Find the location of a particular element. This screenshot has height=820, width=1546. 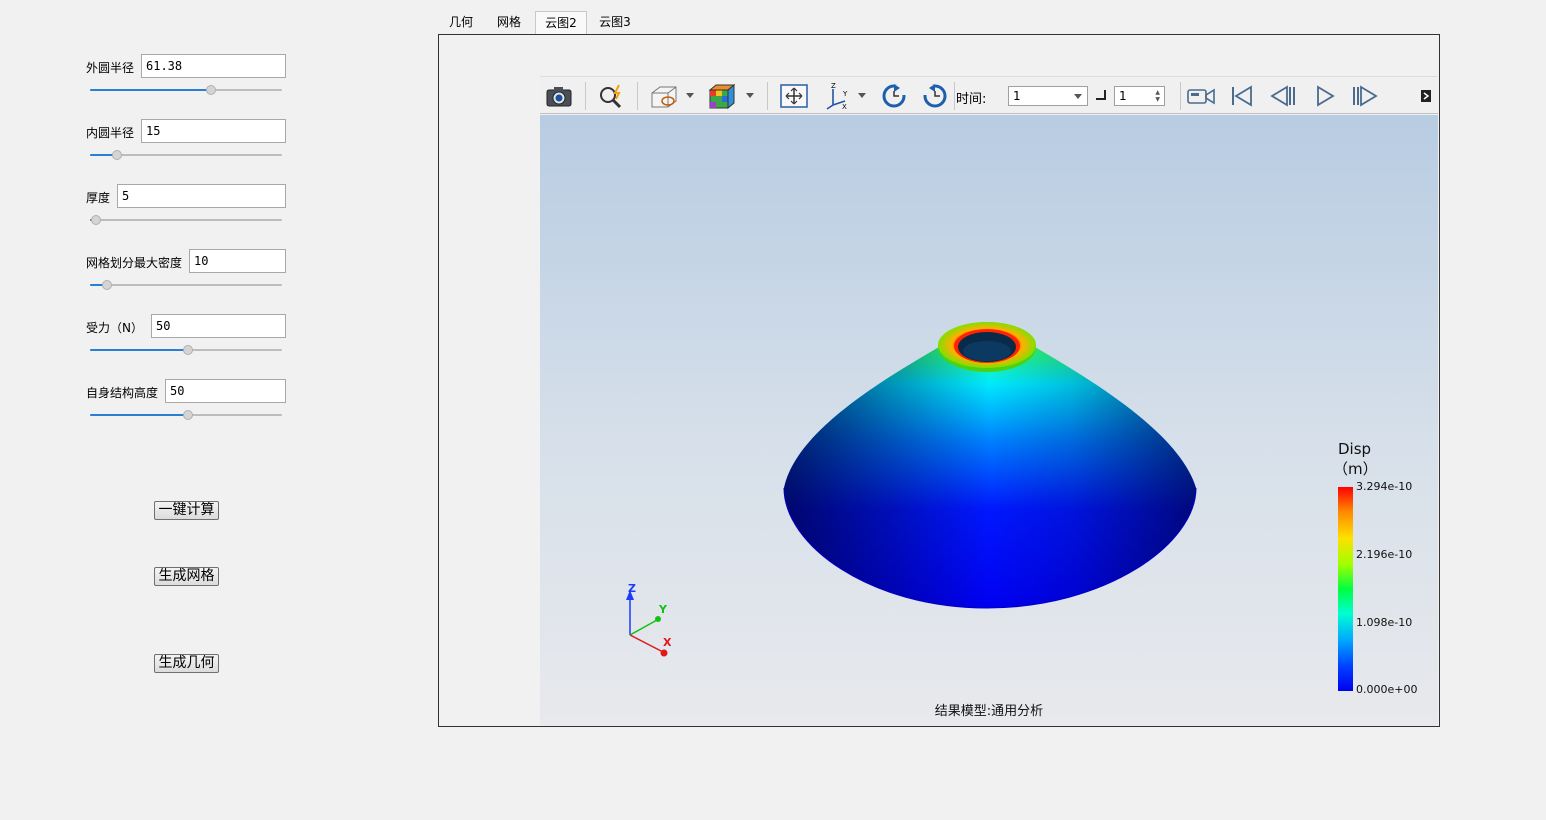

thickness-label: 厚度 is located at coordinates (98, 198).